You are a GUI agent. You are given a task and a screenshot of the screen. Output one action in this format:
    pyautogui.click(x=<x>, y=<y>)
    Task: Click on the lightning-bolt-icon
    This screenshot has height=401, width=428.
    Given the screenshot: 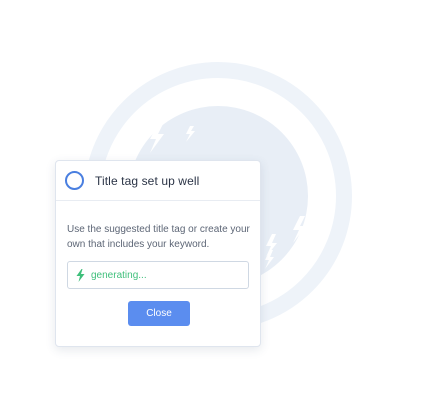 What is the action you would take?
    pyautogui.click(x=80, y=275)
    